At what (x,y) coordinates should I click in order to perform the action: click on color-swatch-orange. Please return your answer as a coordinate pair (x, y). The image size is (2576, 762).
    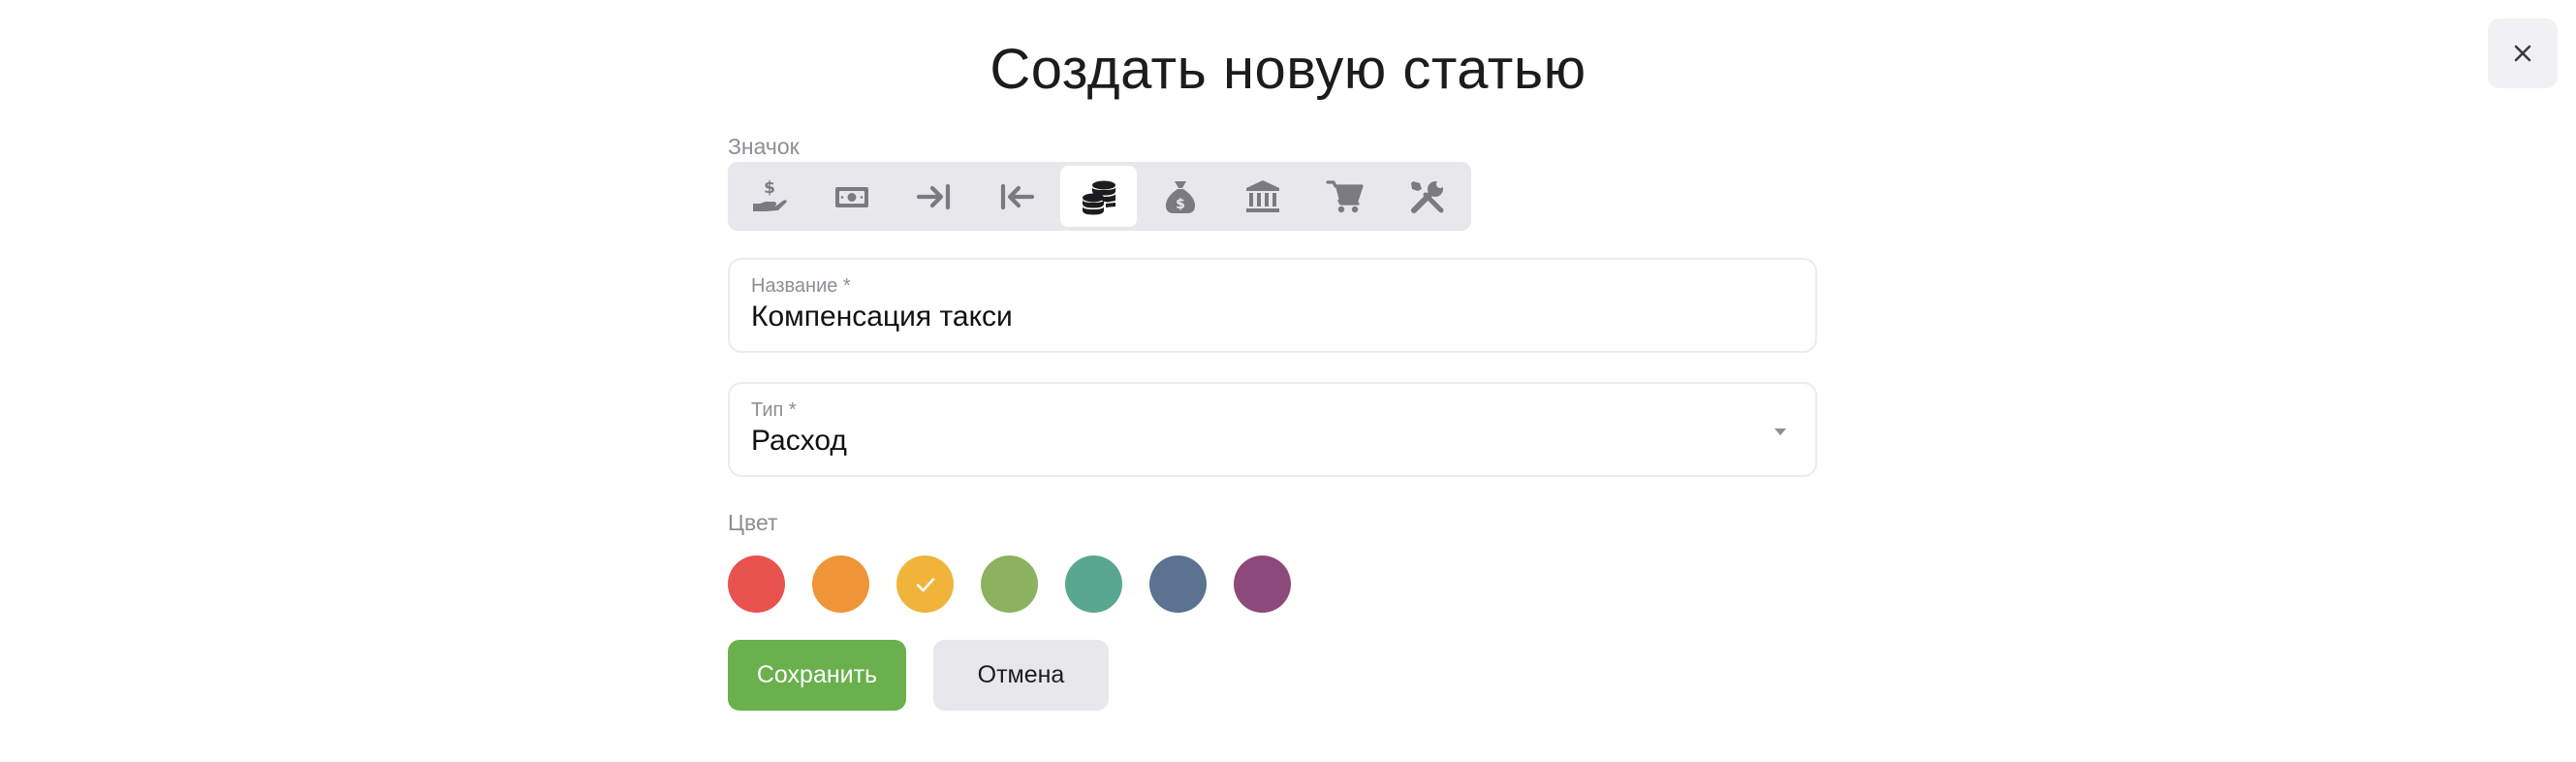
    Looking at the image, I should click on (840, 584).